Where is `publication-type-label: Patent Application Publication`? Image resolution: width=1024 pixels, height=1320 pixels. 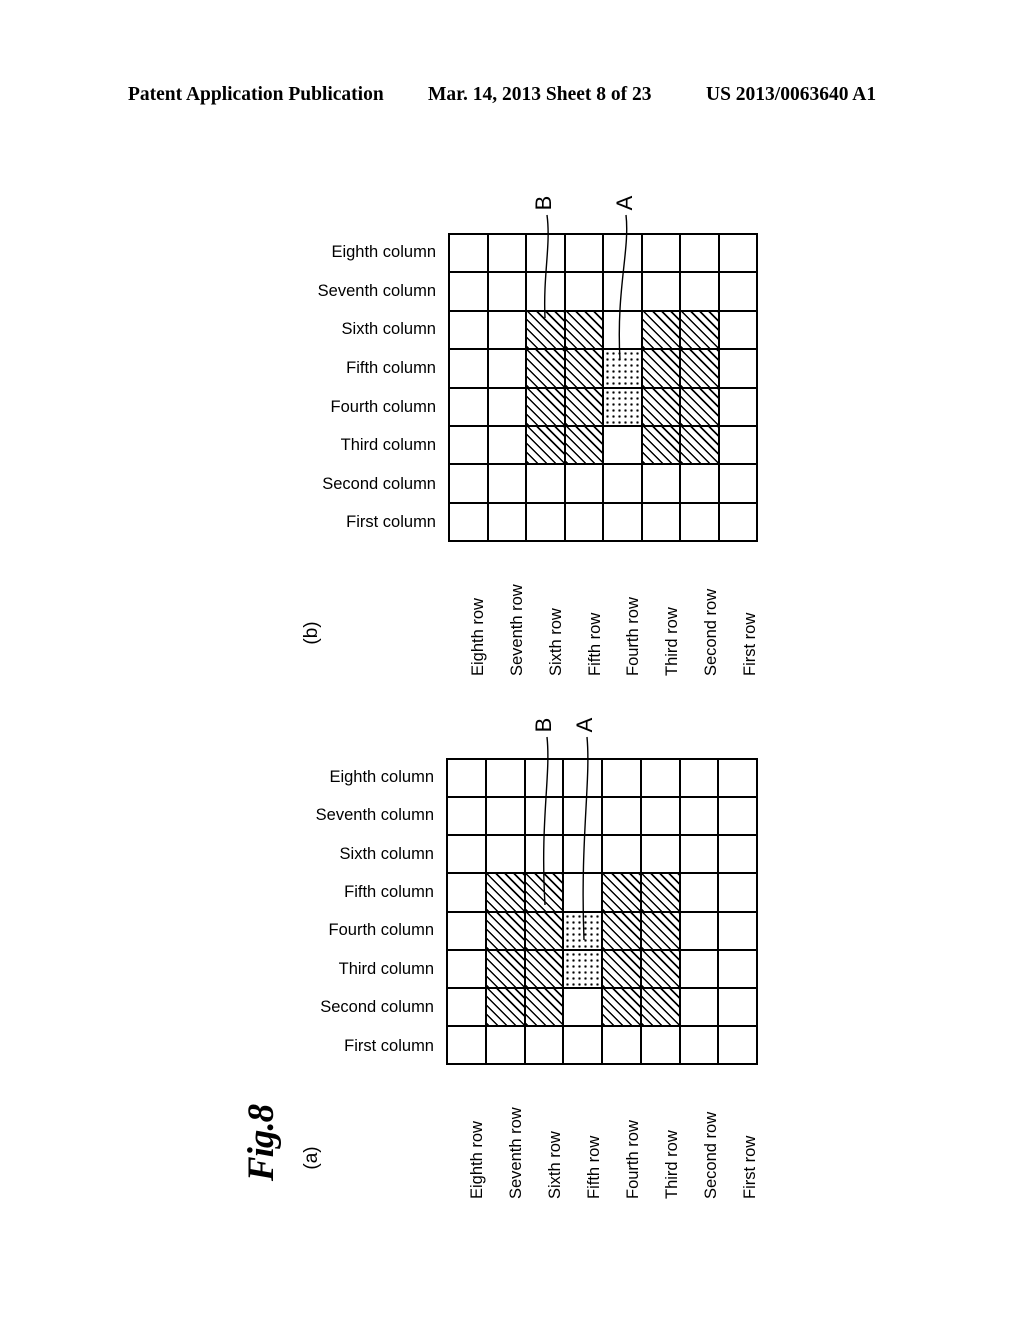
publication-type-label: Patent Application Publication is located at coordinates (256, 94).